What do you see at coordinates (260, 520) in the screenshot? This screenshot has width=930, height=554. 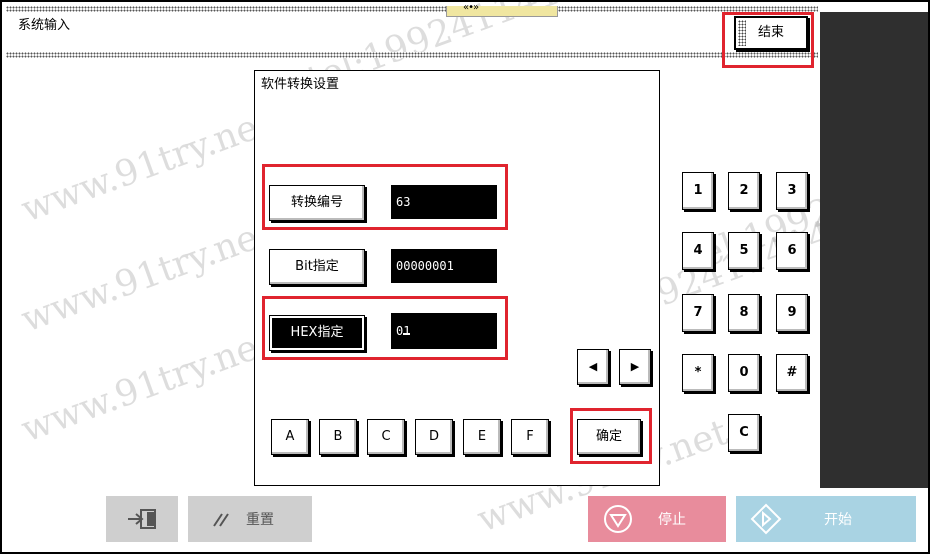 I see `reset-label: 重置` at bounding box center [260, 520].